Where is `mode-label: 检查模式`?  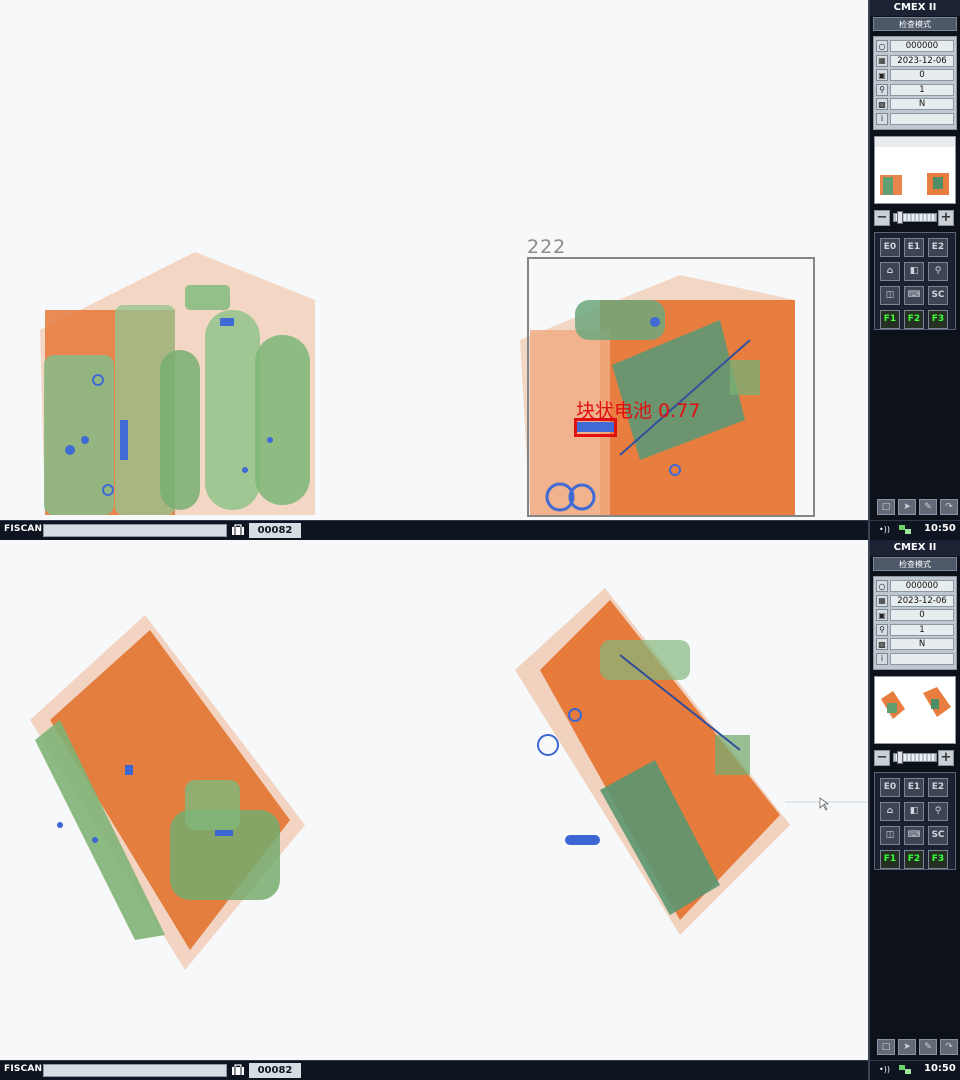 mode-label: 检查模式 is located at coordinates (915, 24).